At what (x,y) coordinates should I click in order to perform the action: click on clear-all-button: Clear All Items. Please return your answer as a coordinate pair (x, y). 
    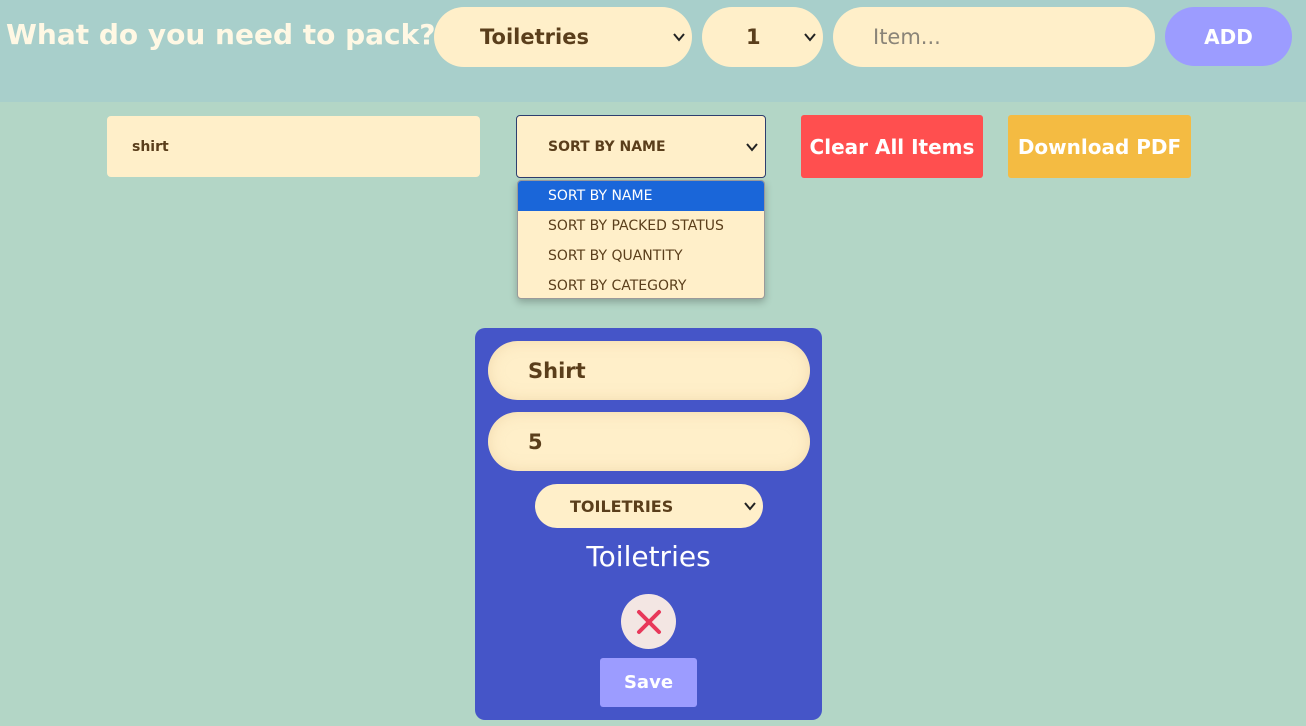
    Looking at the image, I should click on (892, 146).